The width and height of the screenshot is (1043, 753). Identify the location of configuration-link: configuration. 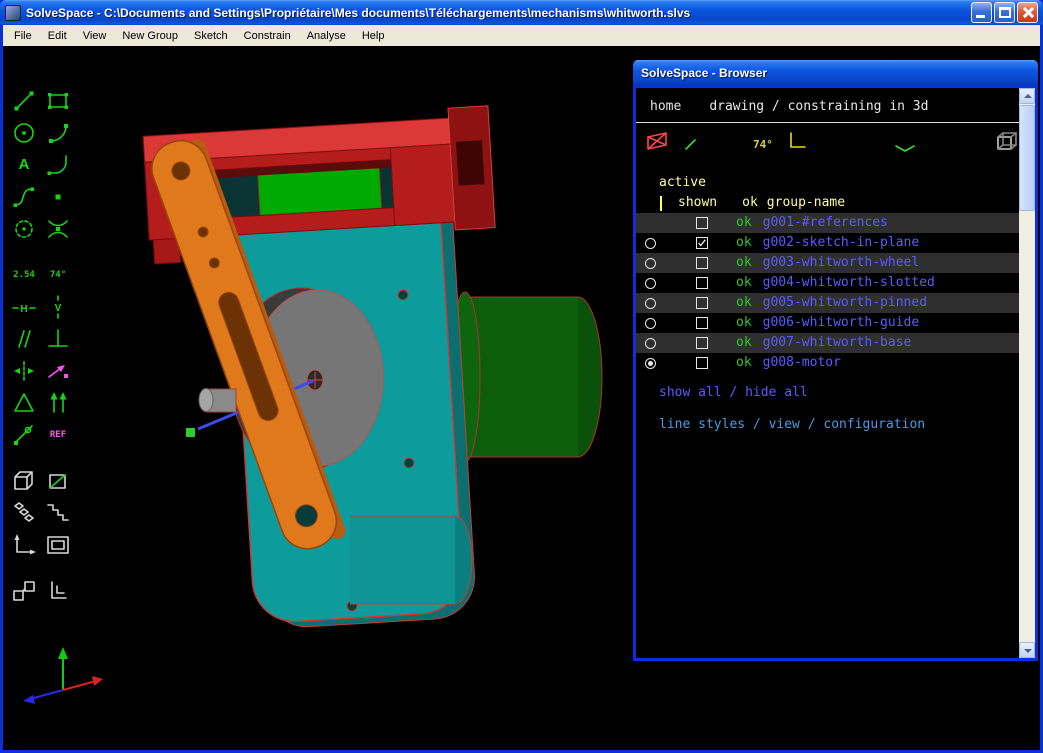
(874, 424).